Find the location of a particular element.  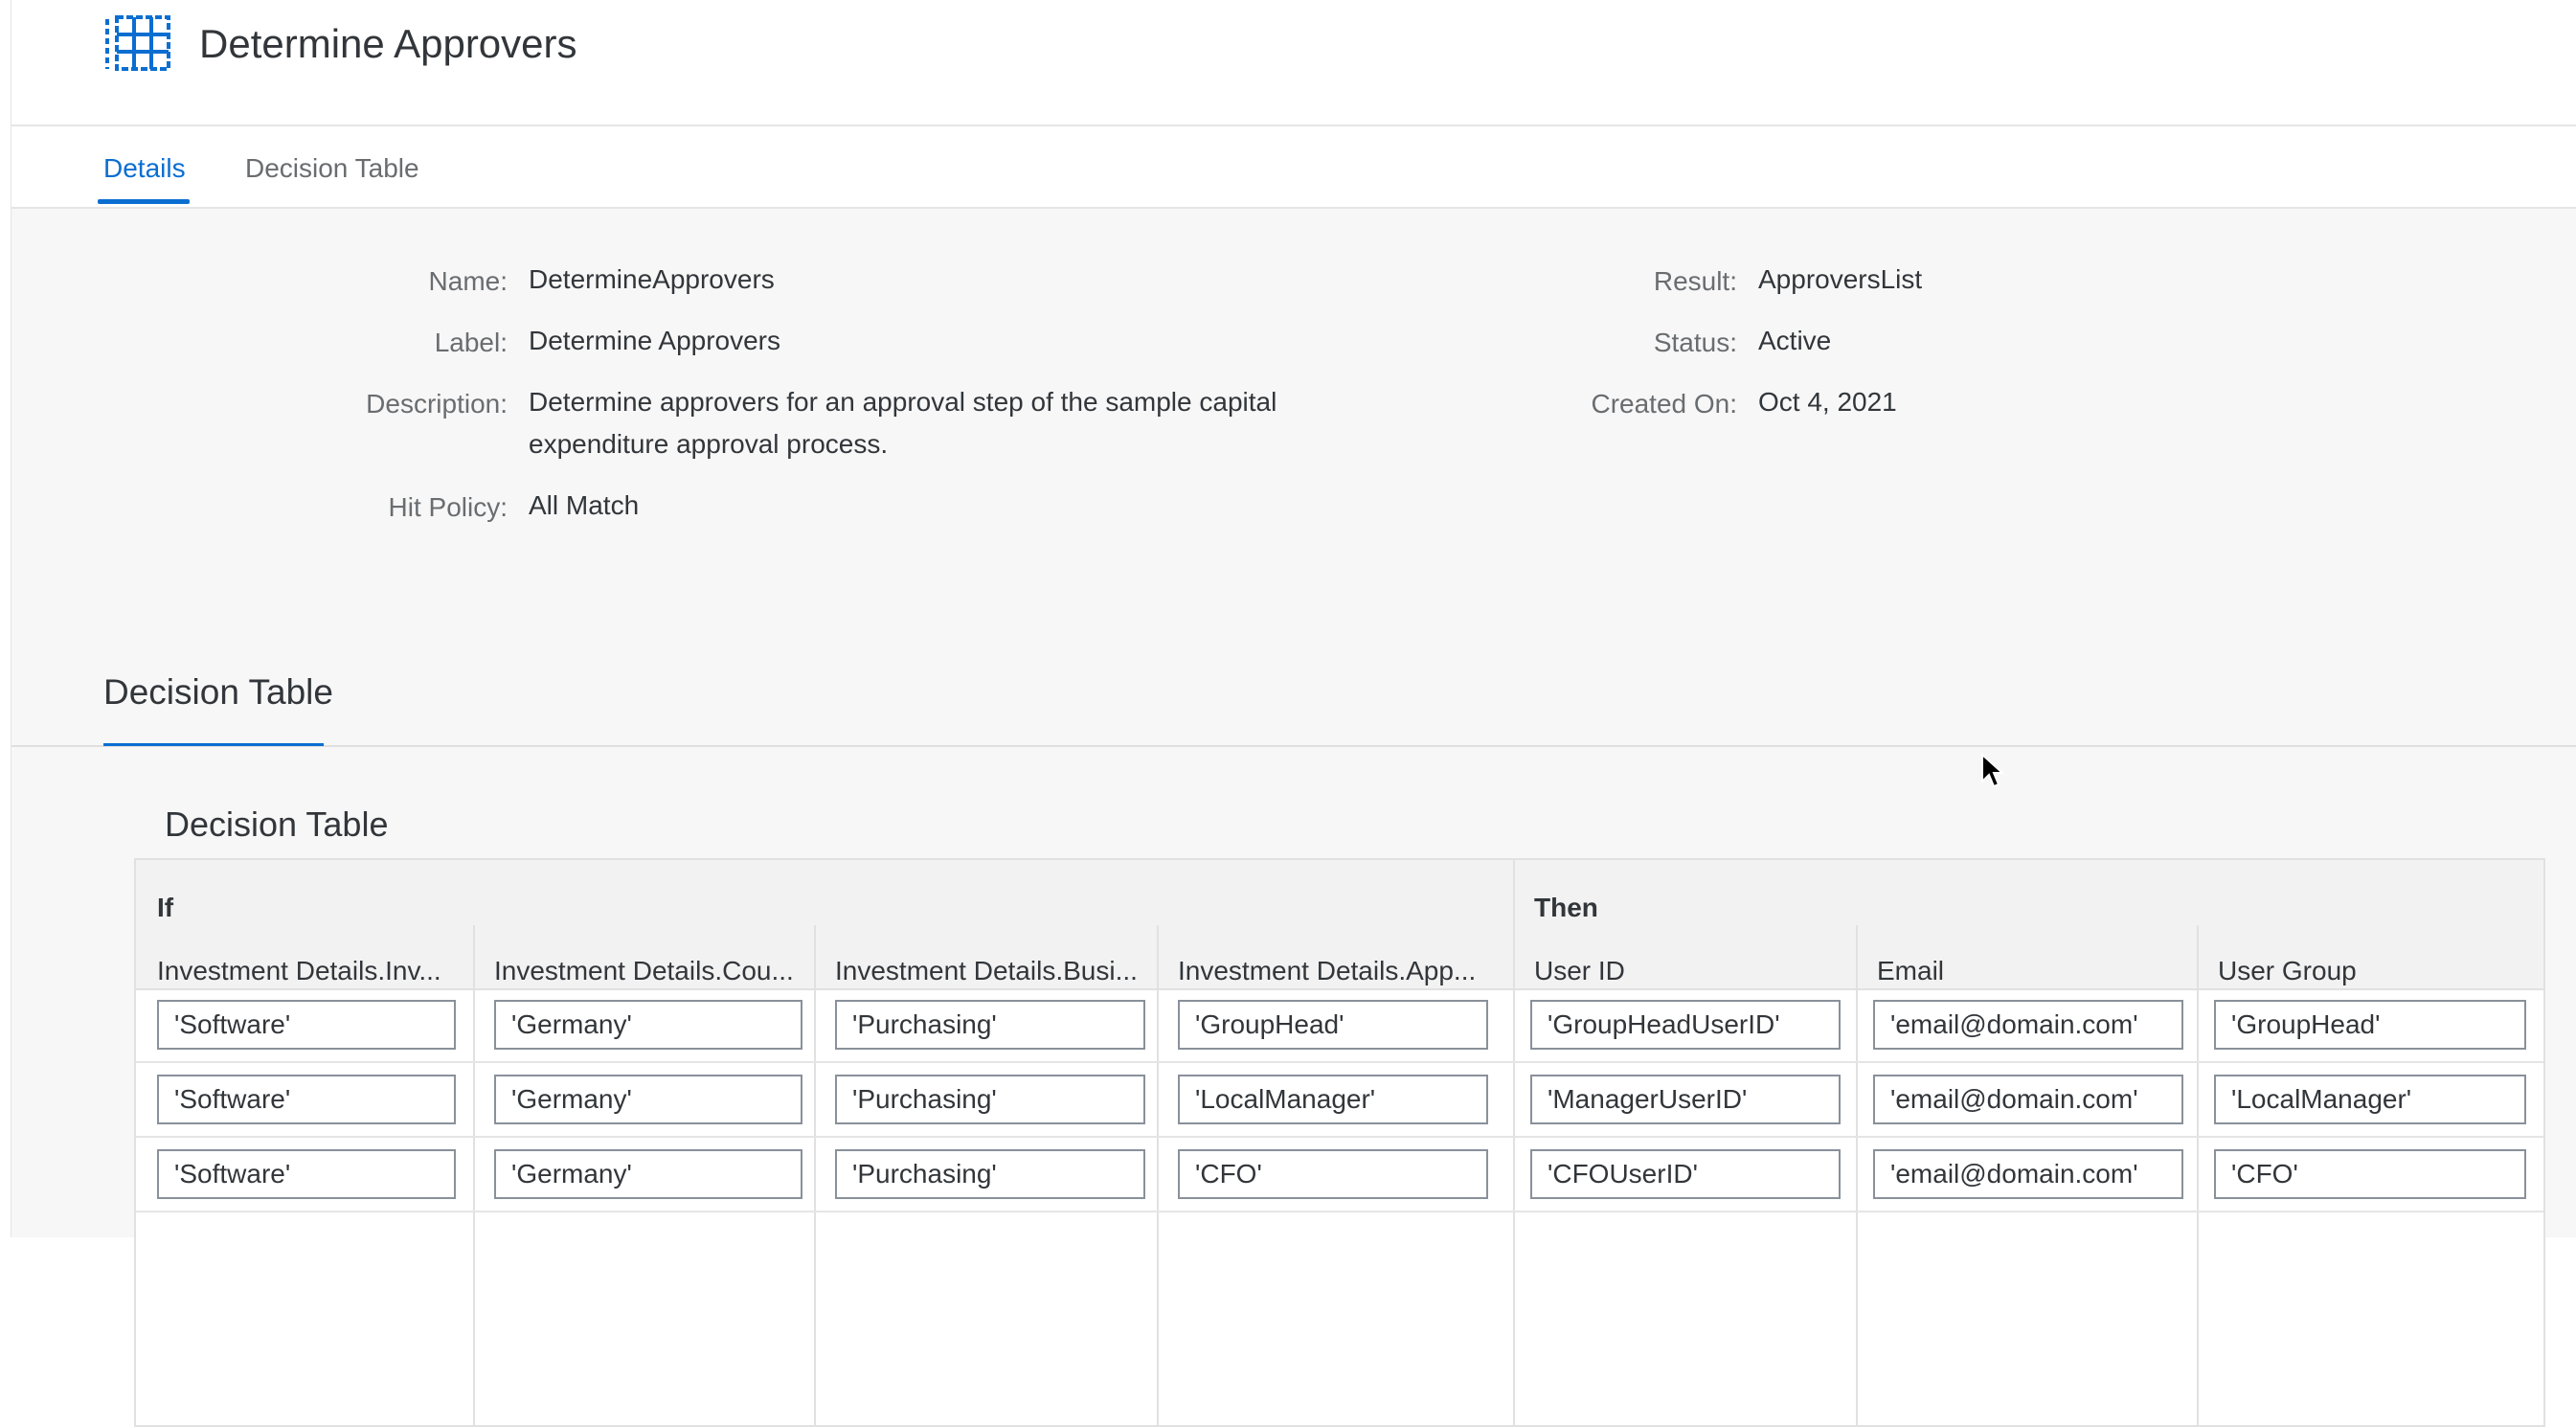

result-label: Result: is located at coordinates (1695, 281).